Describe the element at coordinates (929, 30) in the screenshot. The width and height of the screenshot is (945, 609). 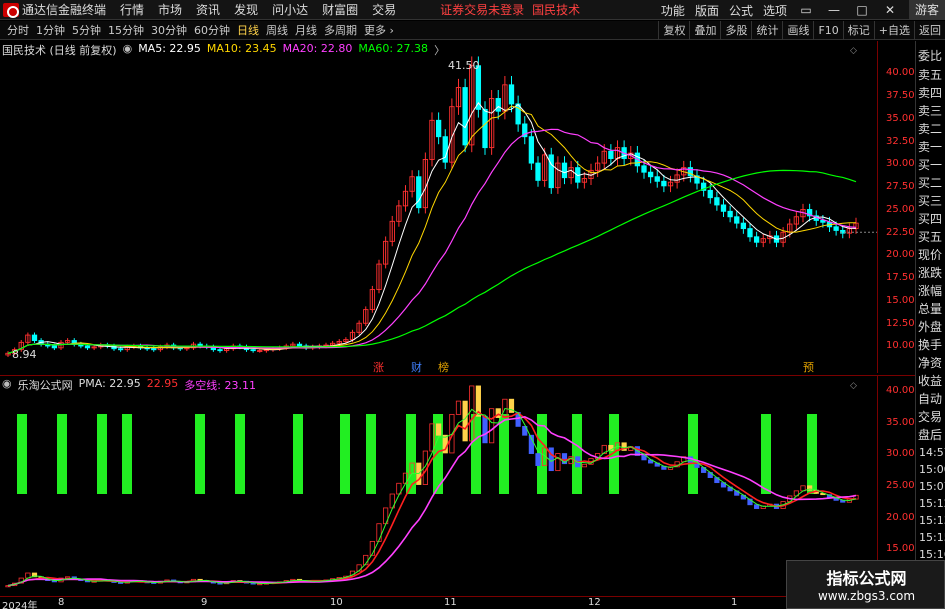
I see `back-button: 返回` at that location.